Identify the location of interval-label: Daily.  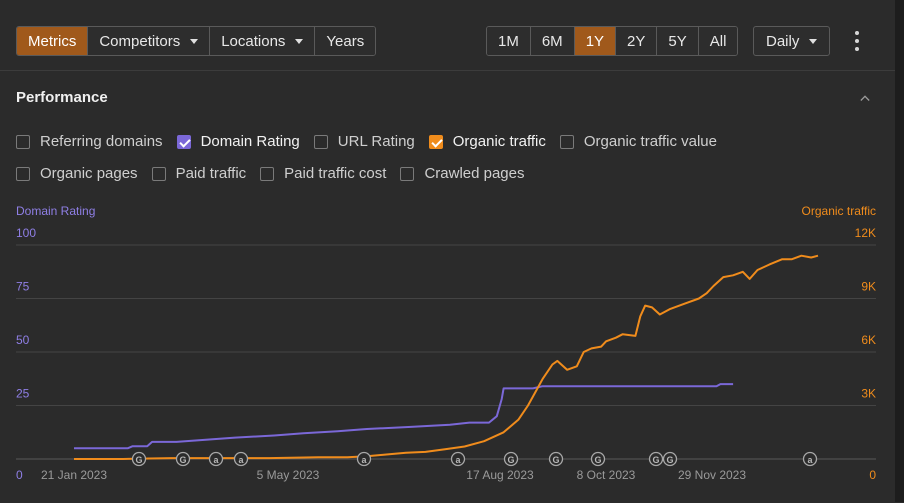
(783, 41).